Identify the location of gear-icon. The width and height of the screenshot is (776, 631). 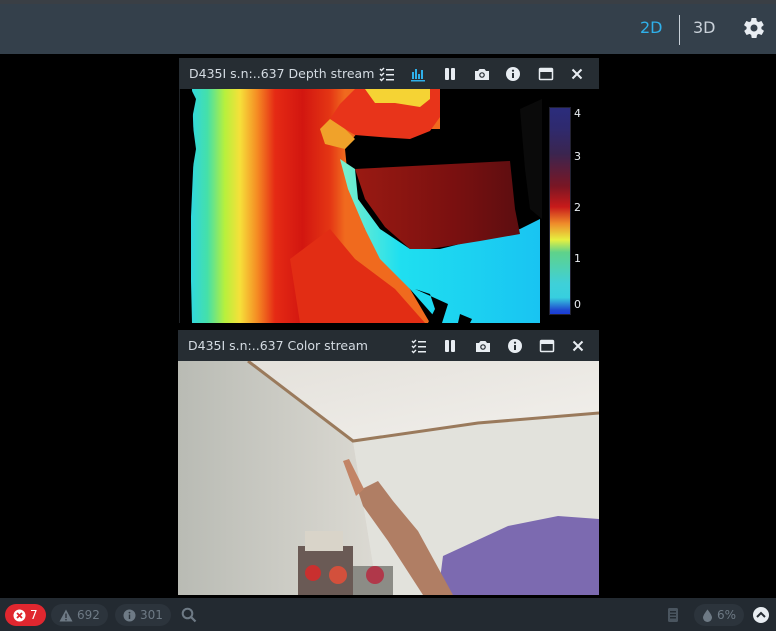
(754, 28).